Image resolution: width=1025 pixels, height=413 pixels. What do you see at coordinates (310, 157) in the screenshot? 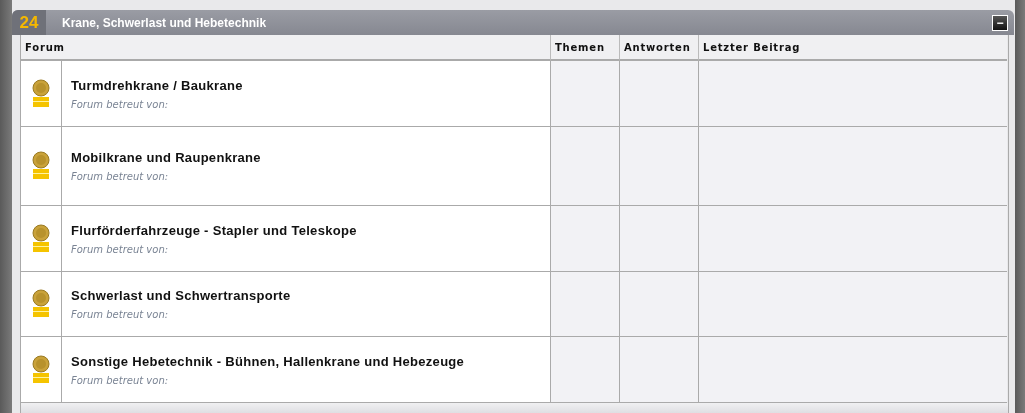
I see `forum-title: Mobilkrane und Raupenkrane` at bounding box center [310, 157].